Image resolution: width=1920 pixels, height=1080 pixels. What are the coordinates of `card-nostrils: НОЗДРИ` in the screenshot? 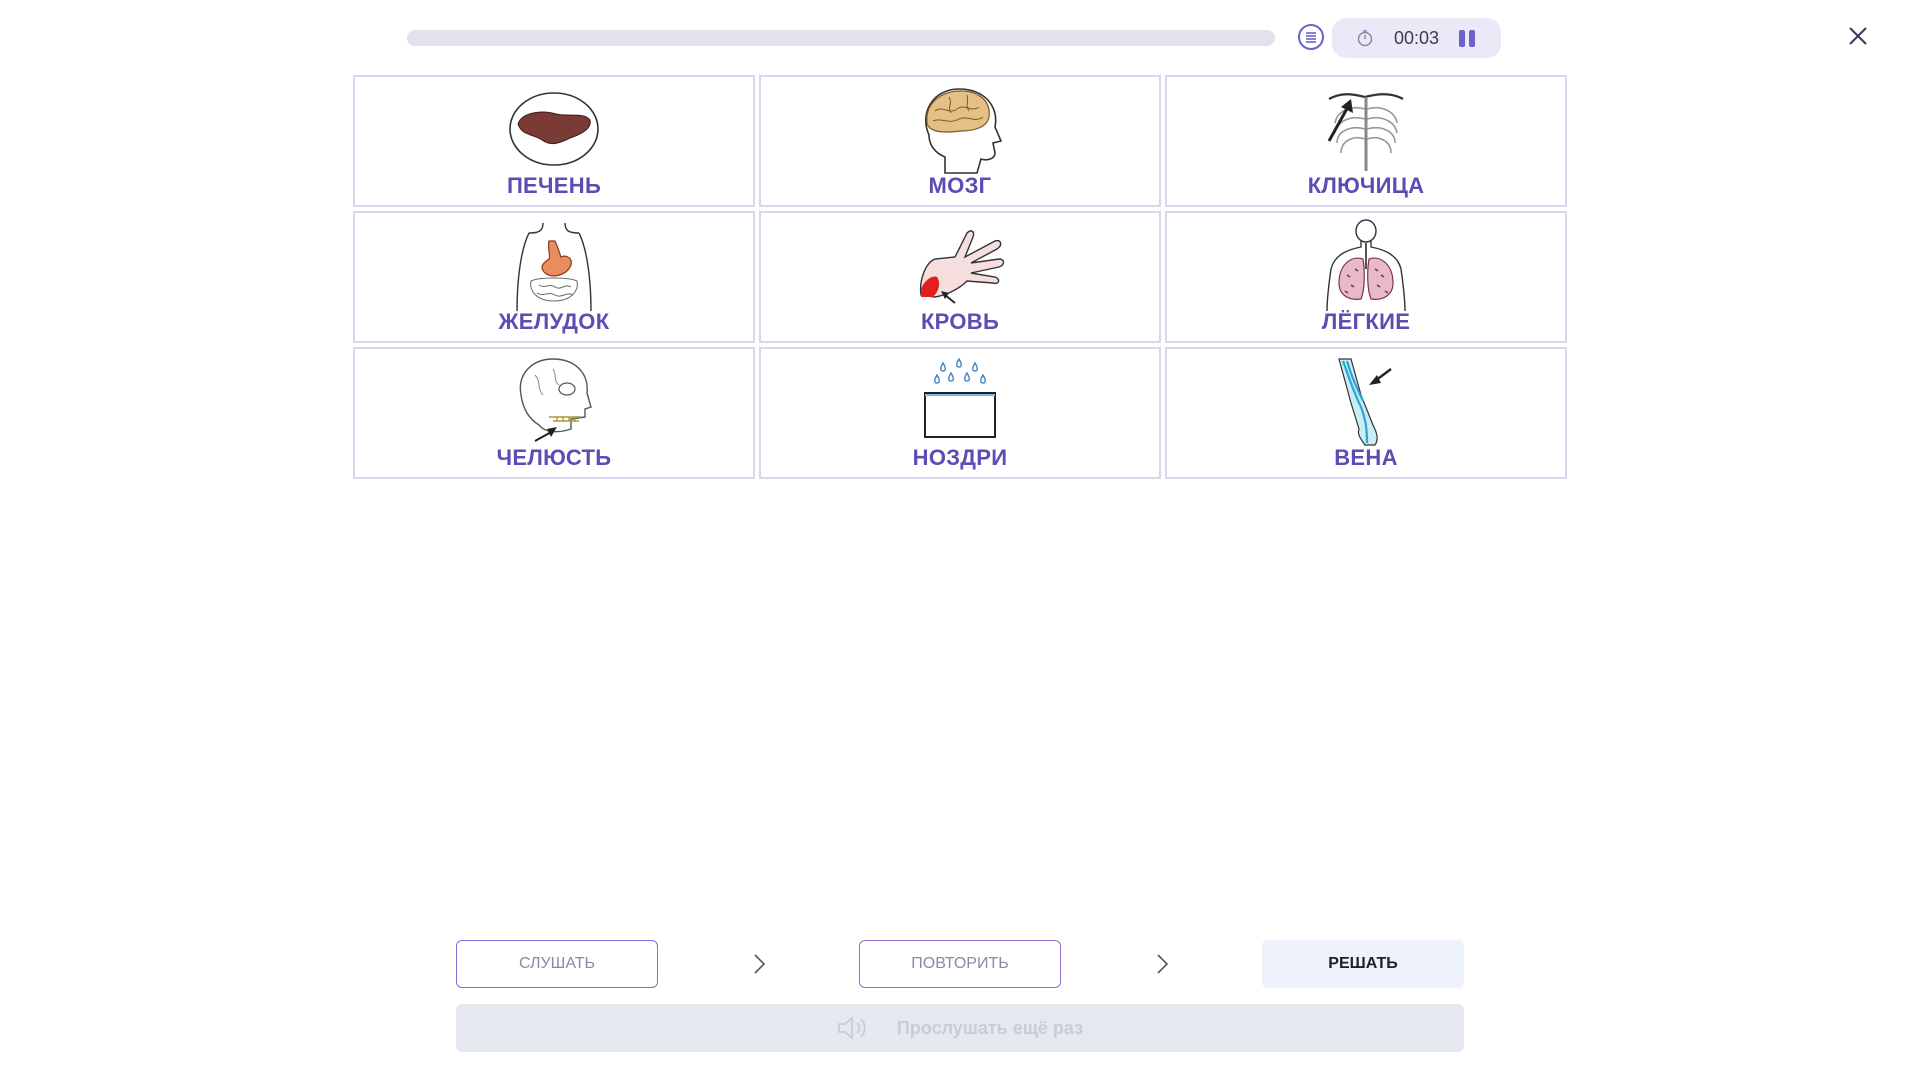 It's located at (960, 413).